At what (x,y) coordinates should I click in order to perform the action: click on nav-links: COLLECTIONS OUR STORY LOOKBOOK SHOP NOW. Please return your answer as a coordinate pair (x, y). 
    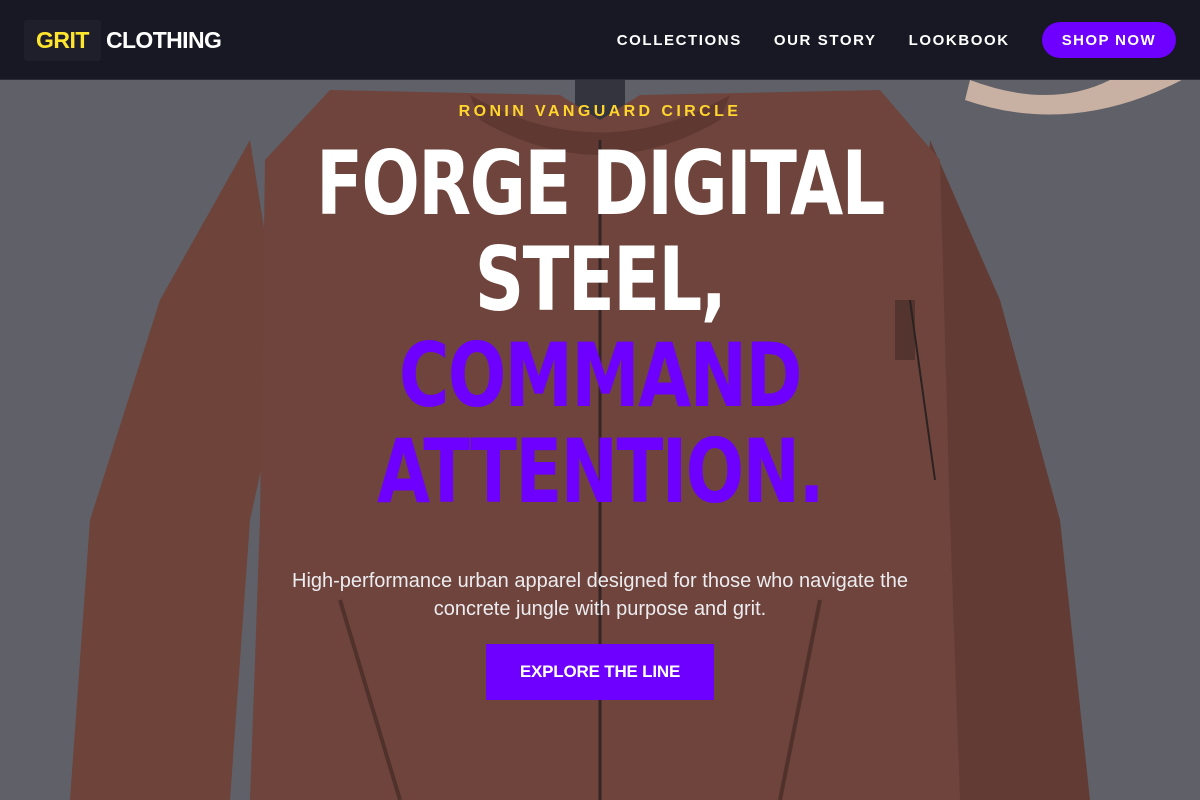
    Looking at the image, I should click on (896, 40).